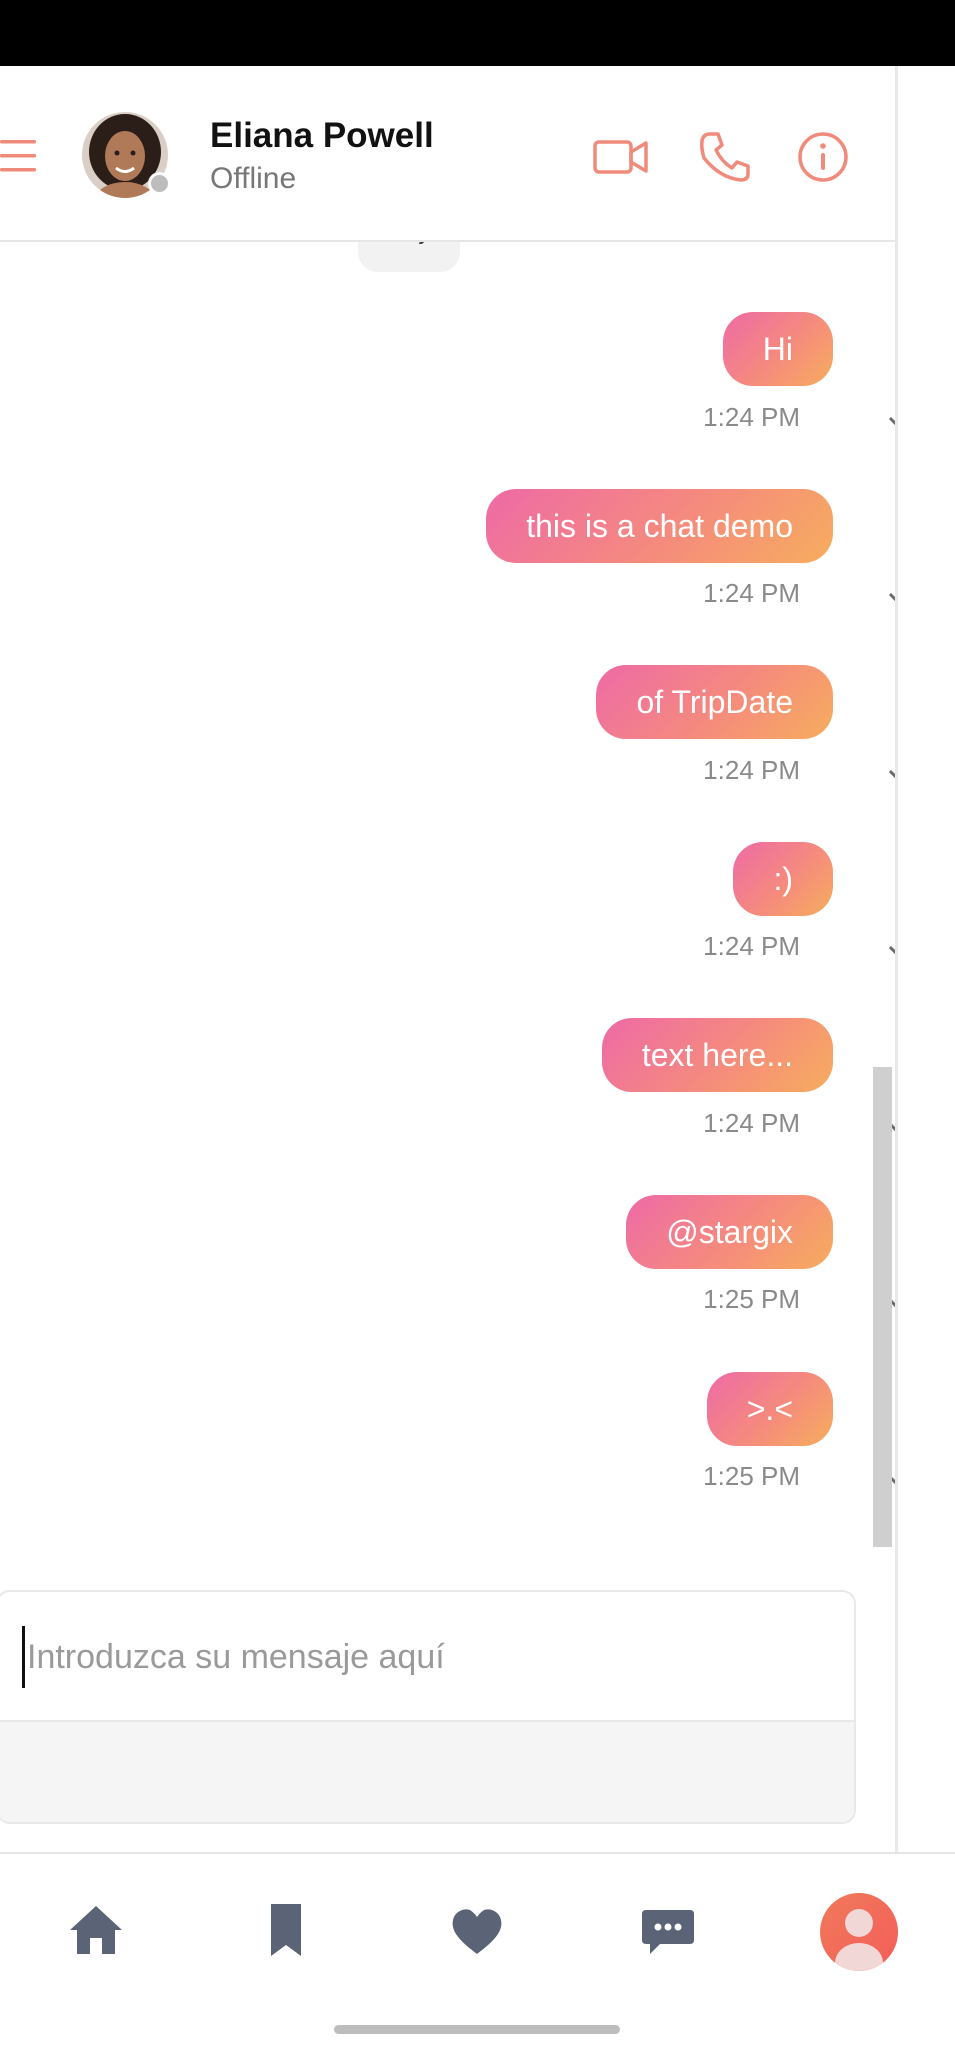 This screenshot has height=2050, width=955. Describe the element at coordinates (20, 156) in the screenshot. I see `menu-icon` at that location.